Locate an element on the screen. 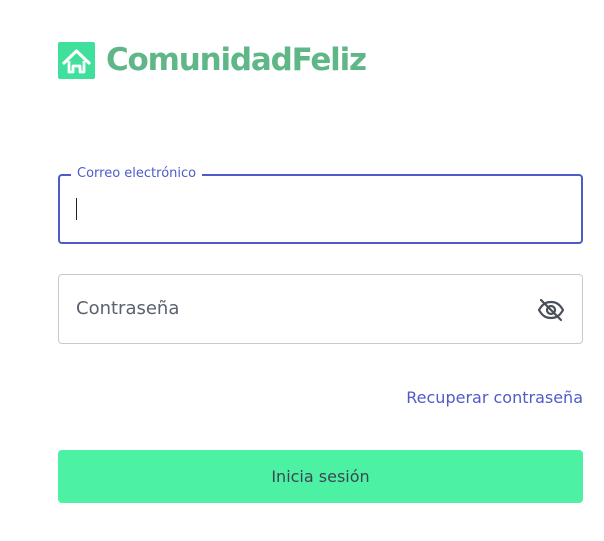 The width and height of the screenshot is (604, 541). email-label: Correo electrónico is located at coordinates (137, 174).